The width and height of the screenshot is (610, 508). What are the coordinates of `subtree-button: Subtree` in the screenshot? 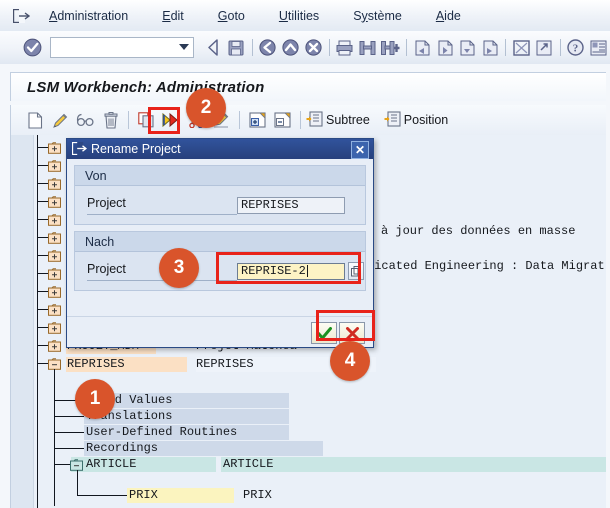 It's located at (338, 120).